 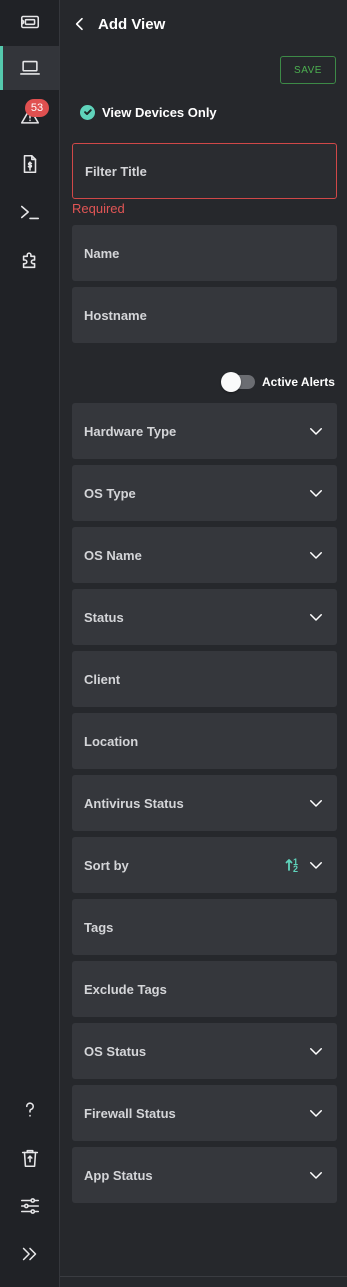 I want to click on invoice-icon, so click(x=29, y=164).